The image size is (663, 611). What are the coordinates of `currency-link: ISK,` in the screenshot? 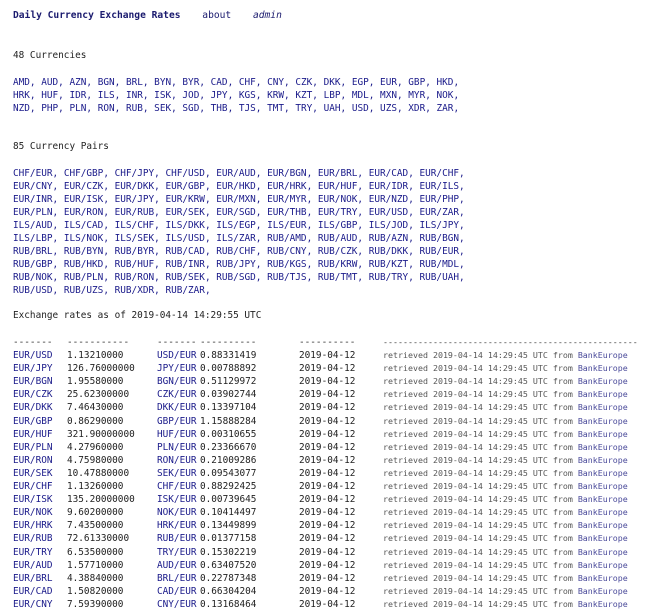 It's located at (165, 95).